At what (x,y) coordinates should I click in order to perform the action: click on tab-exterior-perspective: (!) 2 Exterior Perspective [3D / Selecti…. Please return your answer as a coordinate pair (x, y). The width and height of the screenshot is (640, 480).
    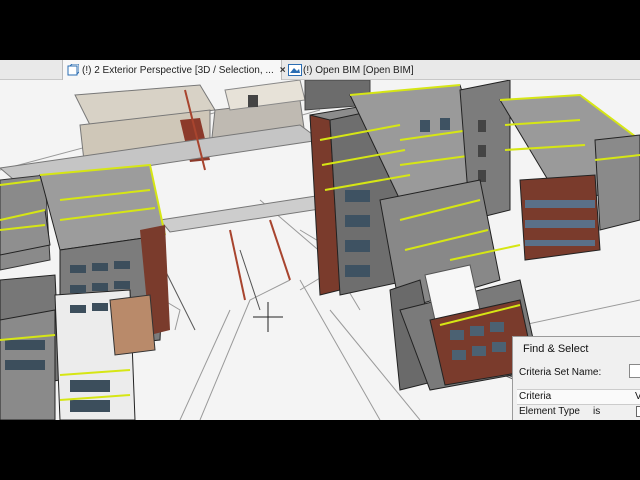
    Looking at the image, I should click on (174, 70).